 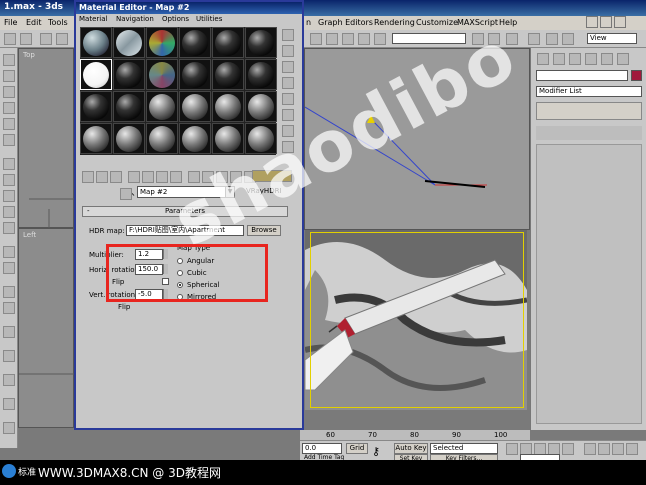 What do you see at coordinates (208, 177) in the screenshot?
I see `show-map-in-viewport-icon` at bounding box center [208, 177].